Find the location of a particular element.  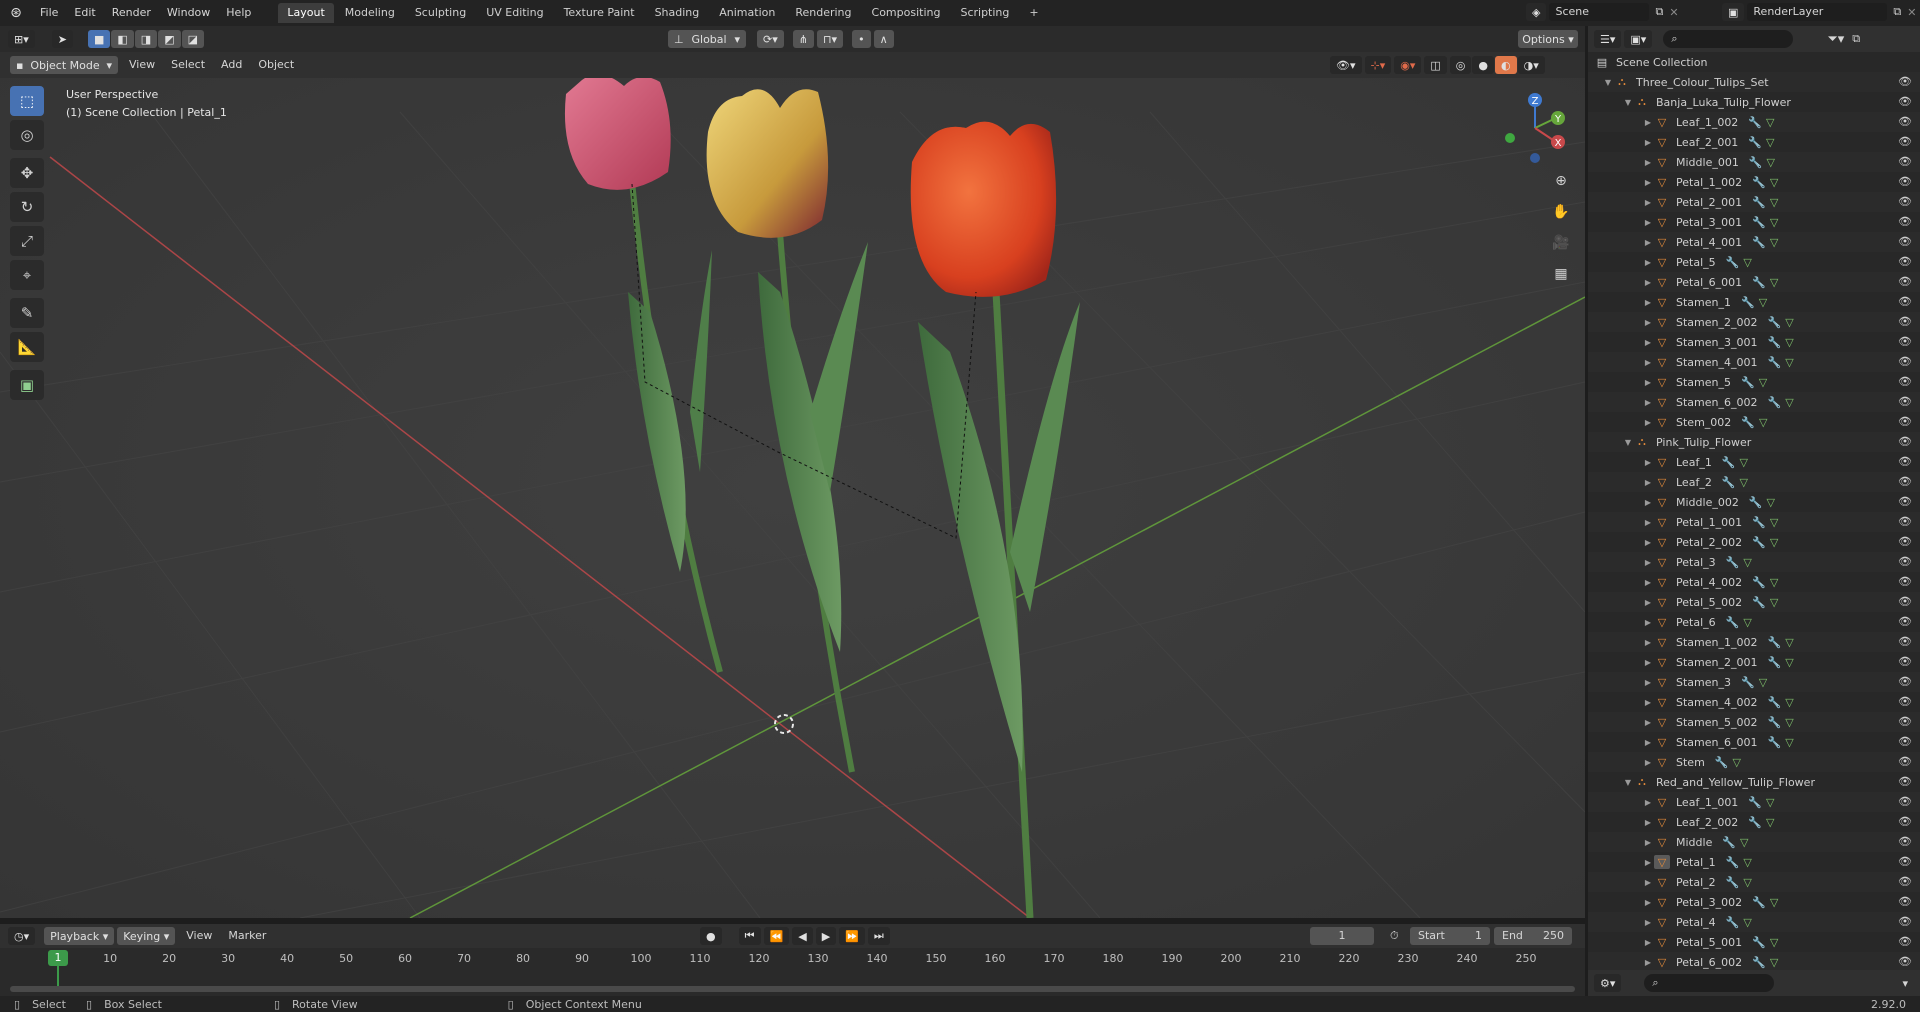

outliner-row-collection: ▼ ⛬ Three_Colour_Tulips_Set 👁 is located at coordinates (1754, 82).